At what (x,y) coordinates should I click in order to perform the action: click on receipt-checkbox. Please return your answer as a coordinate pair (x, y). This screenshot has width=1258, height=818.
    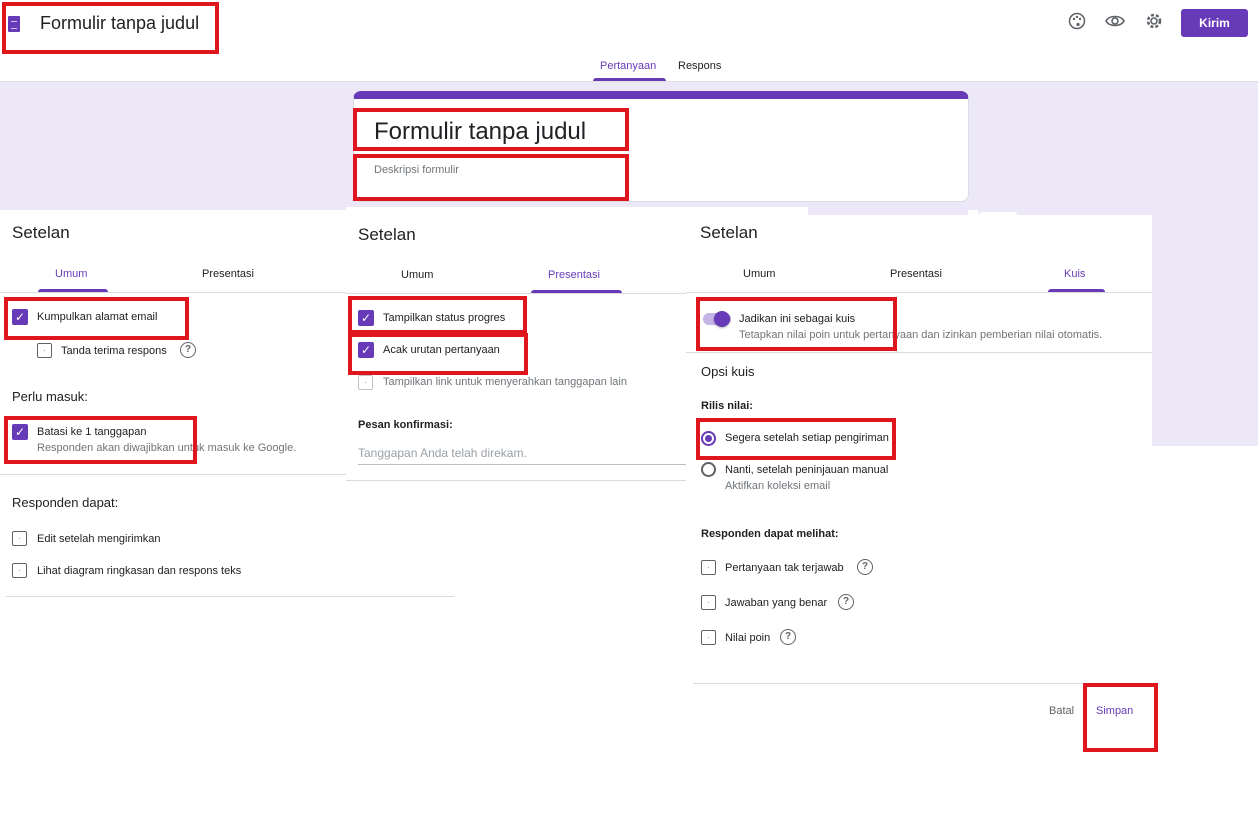
    Looking at the image, I should click on (44, 350).